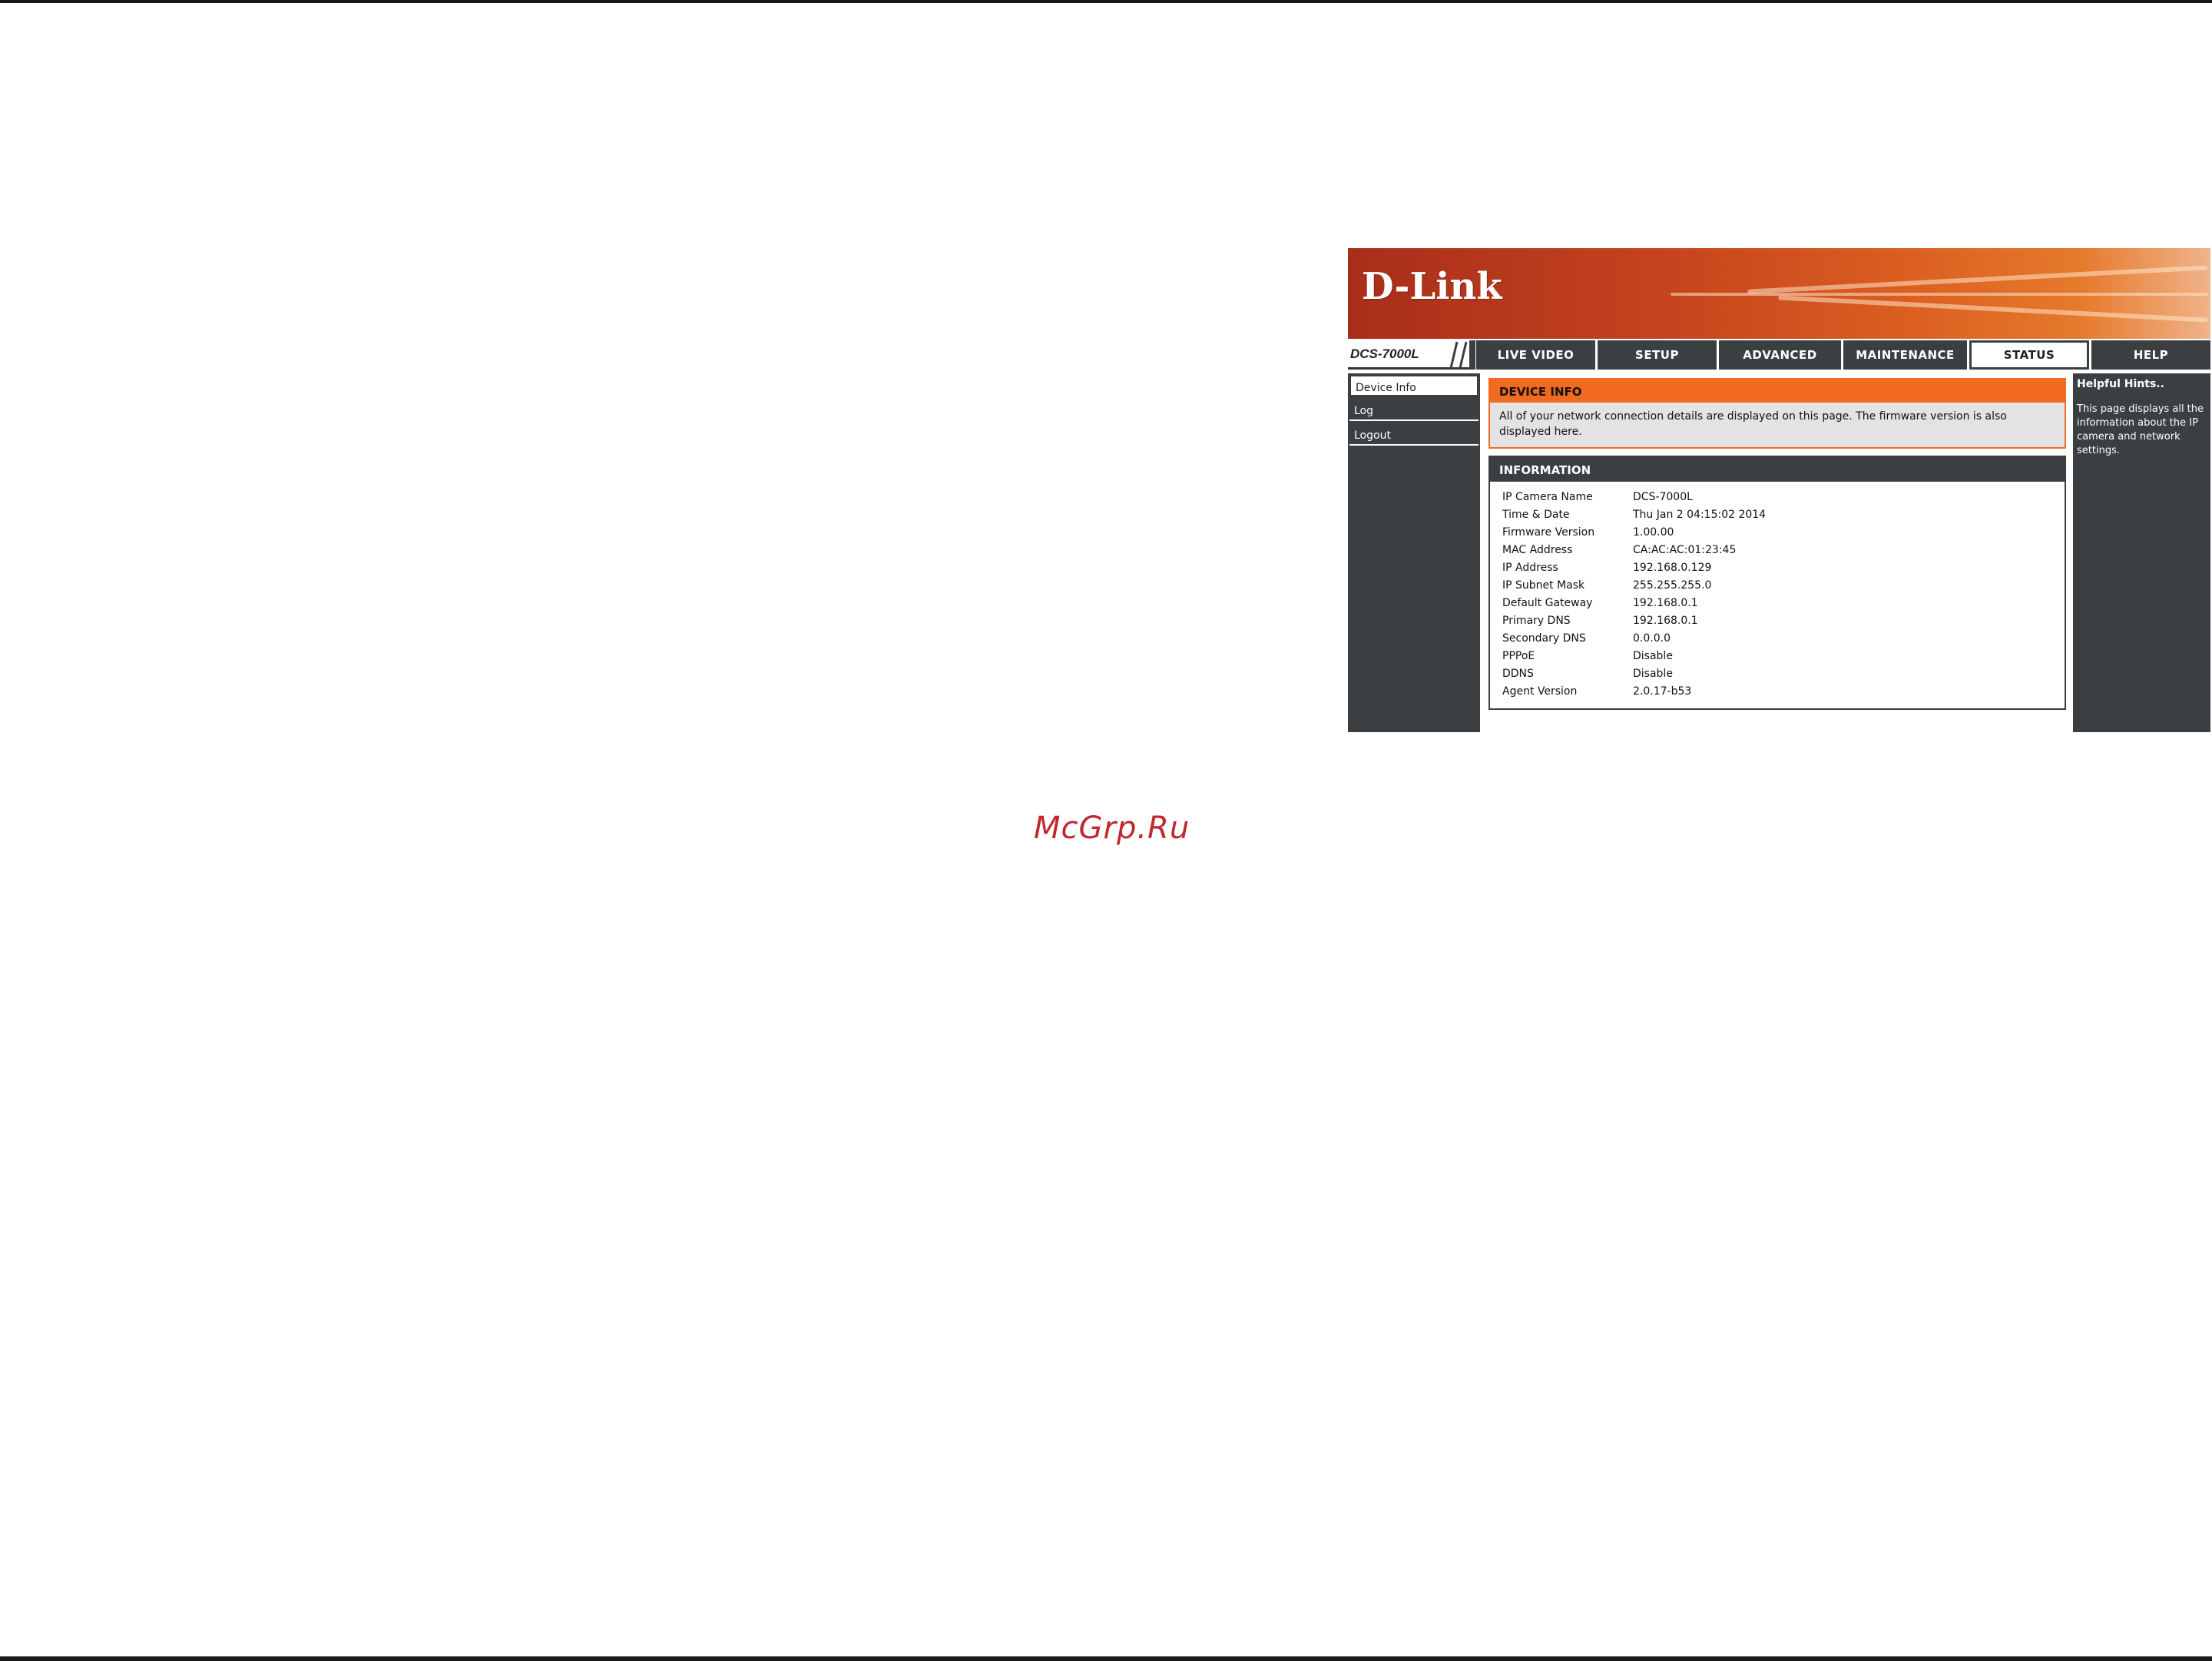 The width and height of the screenshot is (2212, 1661). What do you see at coordinates (1663, 497) in the screenshot?
I see `info-value: DCS-7000L` at bounding box center [1663, 497].